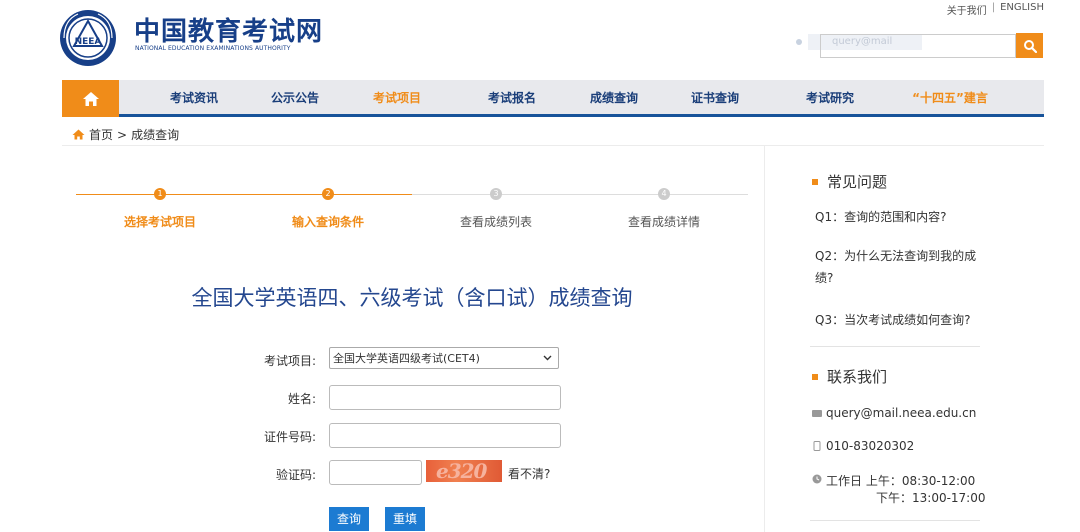 The height and width of the screenshot is (532, 1080). Describe the element at coordinates (664, 222) in the screenshot. I see `step-4-label: 查看成绩详情` at that location.